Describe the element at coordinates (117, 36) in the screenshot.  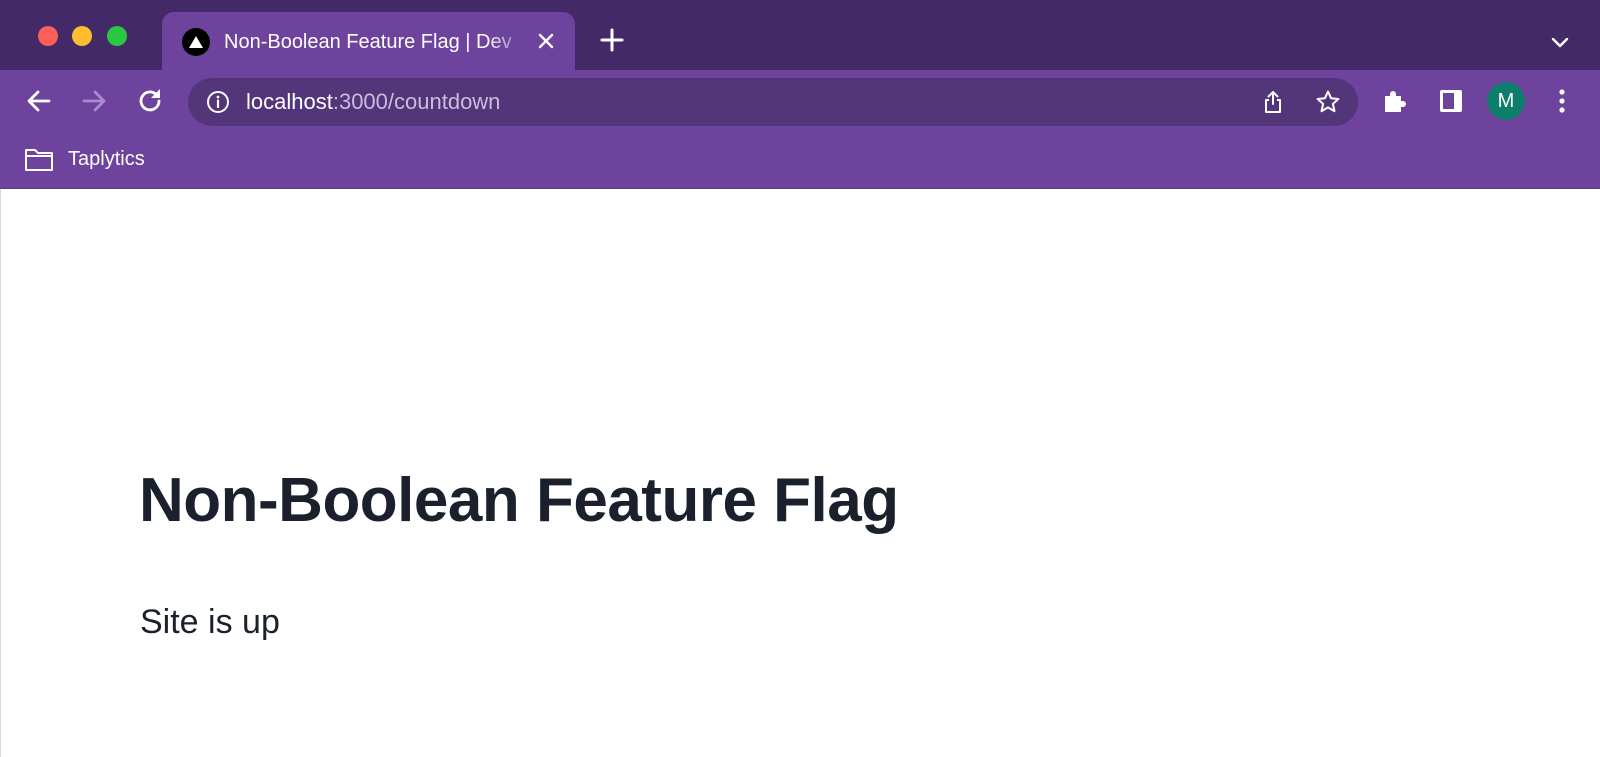
I see `maximize-window-button` at that location.